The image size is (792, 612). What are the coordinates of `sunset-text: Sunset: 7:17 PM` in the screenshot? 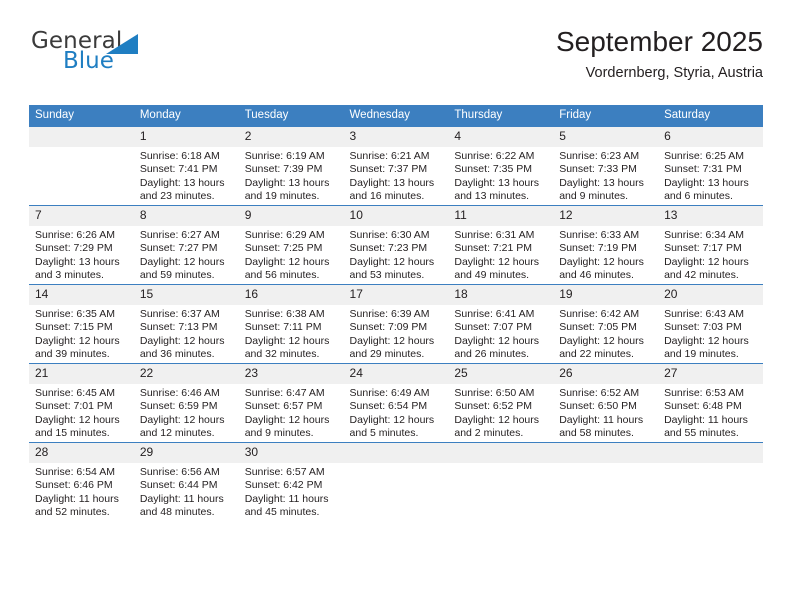 It's located at (703, 248).